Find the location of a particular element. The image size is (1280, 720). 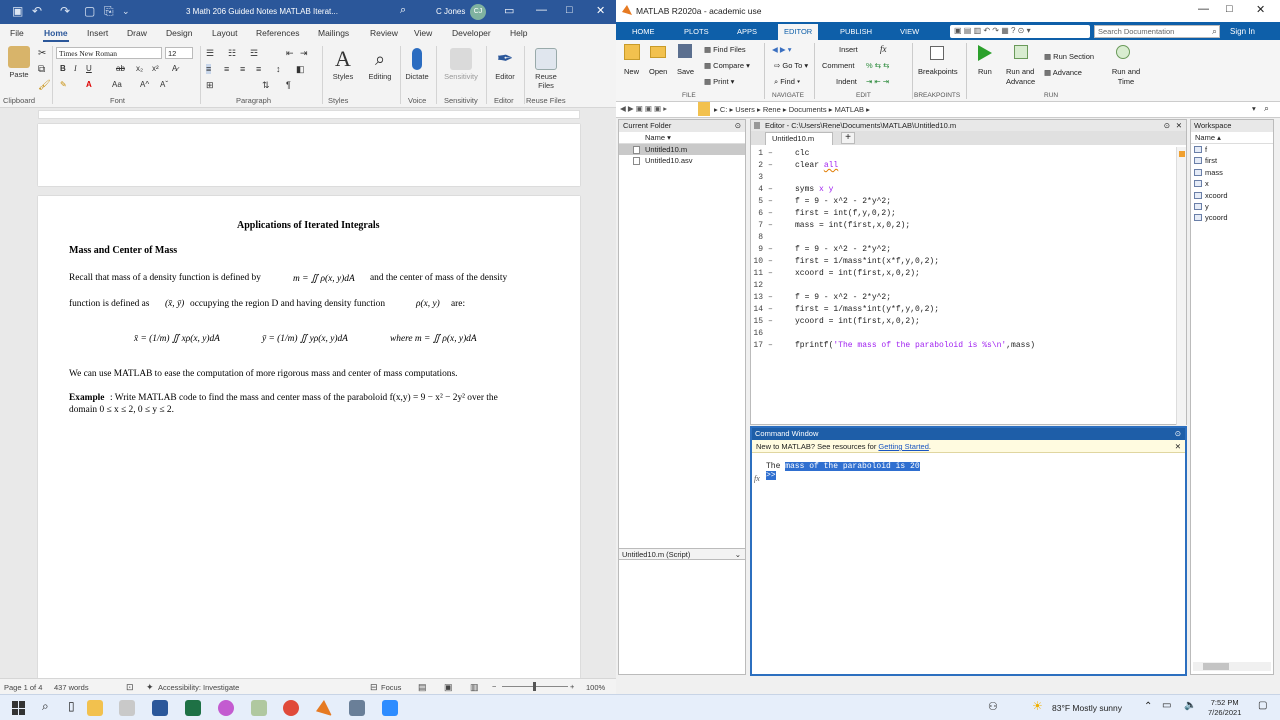

paste-button: Paste is located at coordinates (19, 62).